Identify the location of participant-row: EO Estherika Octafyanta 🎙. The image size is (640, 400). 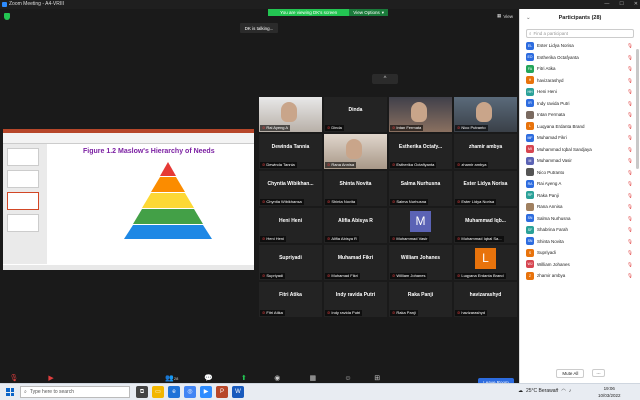
(578, 58).